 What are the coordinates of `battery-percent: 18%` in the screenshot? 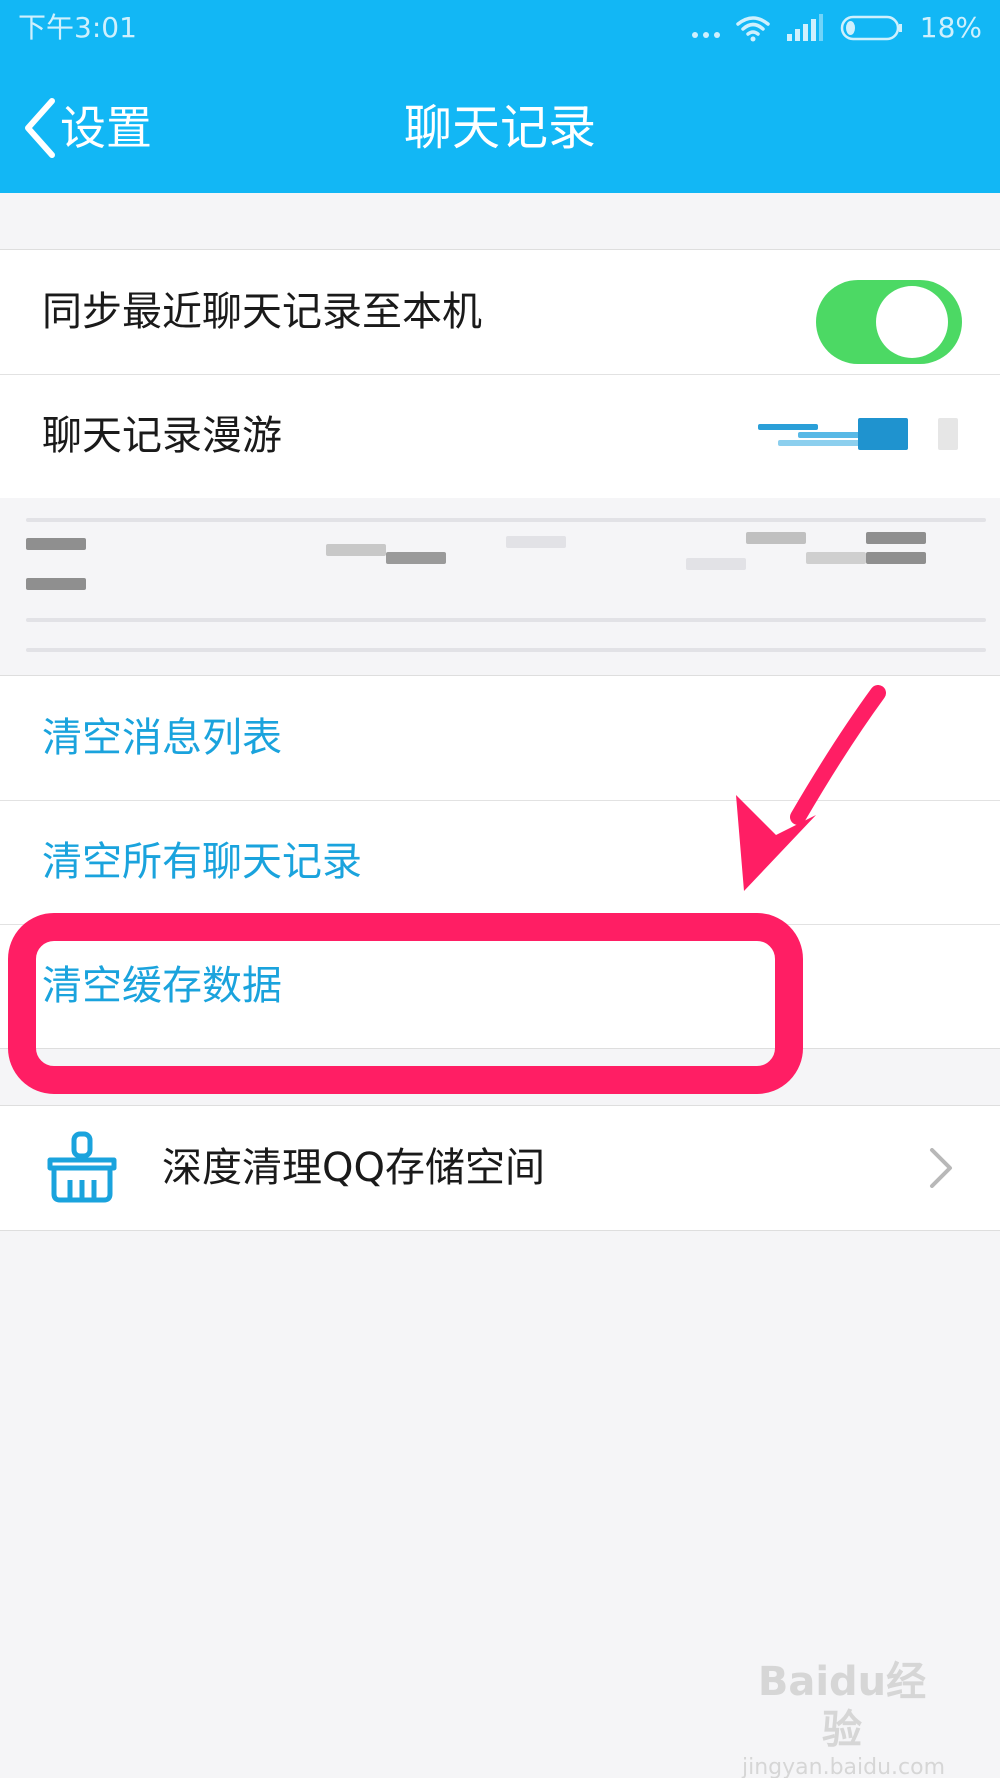 It's located at (950, 27).